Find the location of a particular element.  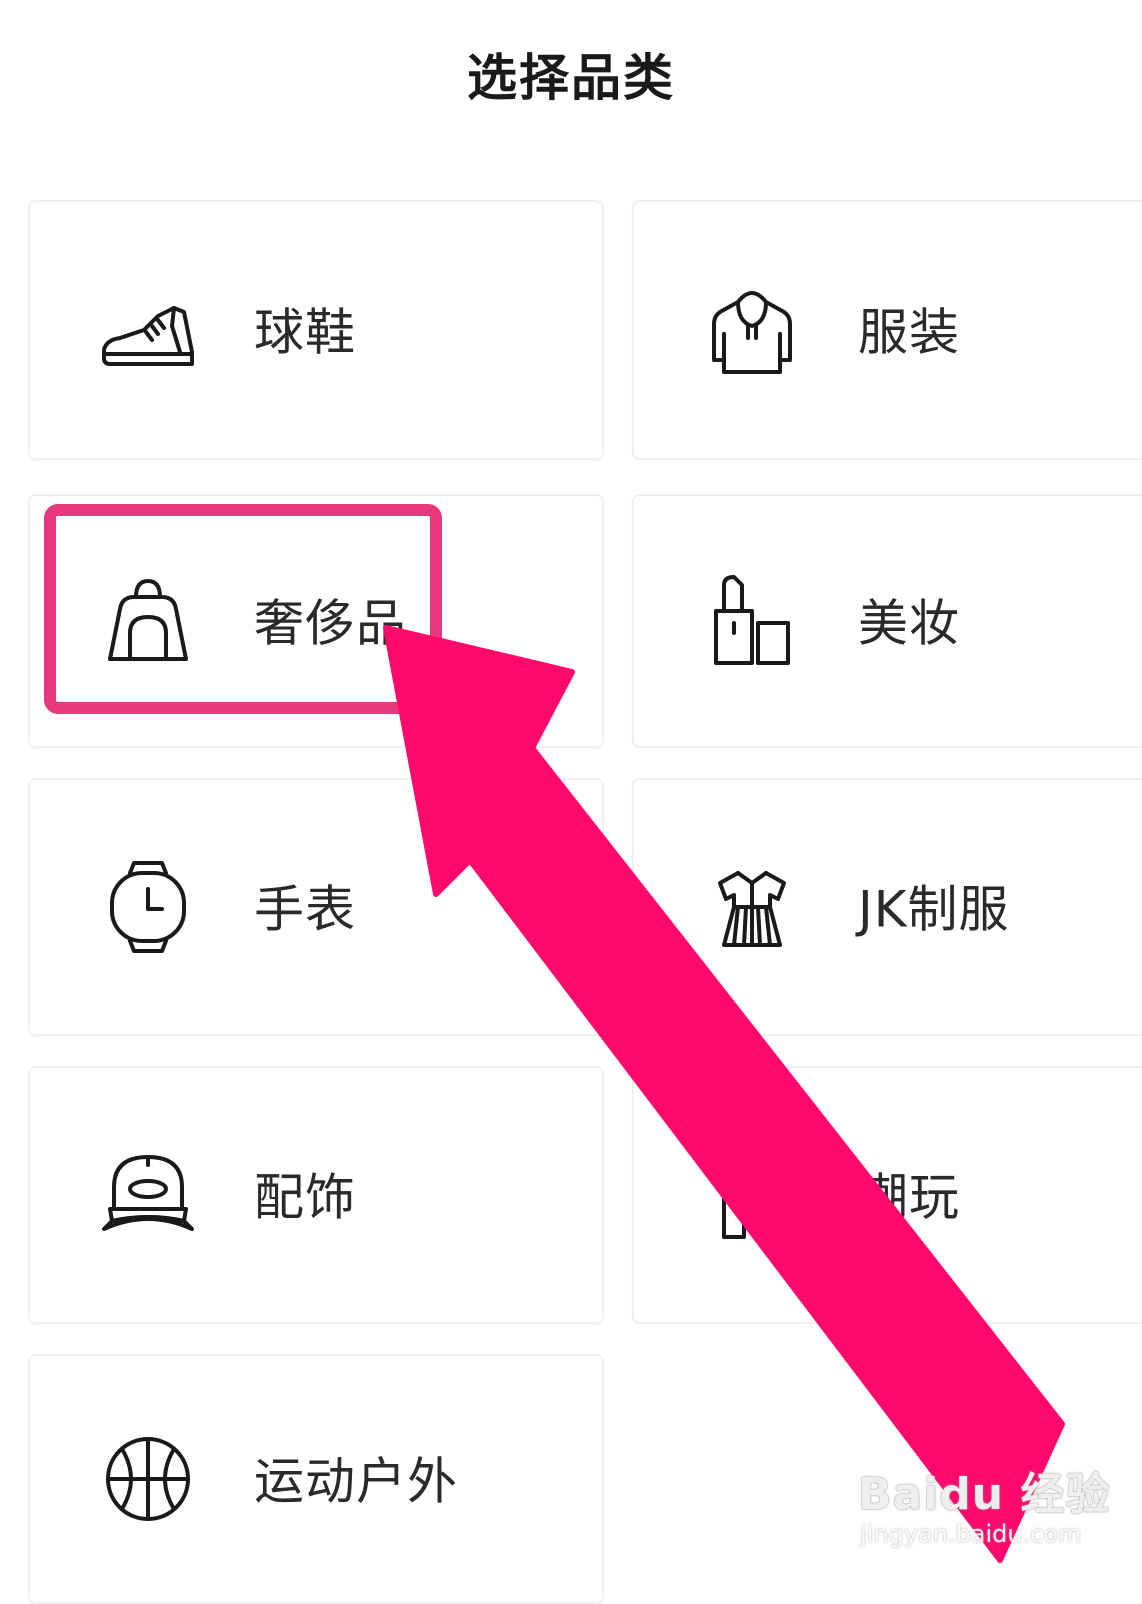

category-card-beauty: 美妆 is located at coordinates (887, 621).